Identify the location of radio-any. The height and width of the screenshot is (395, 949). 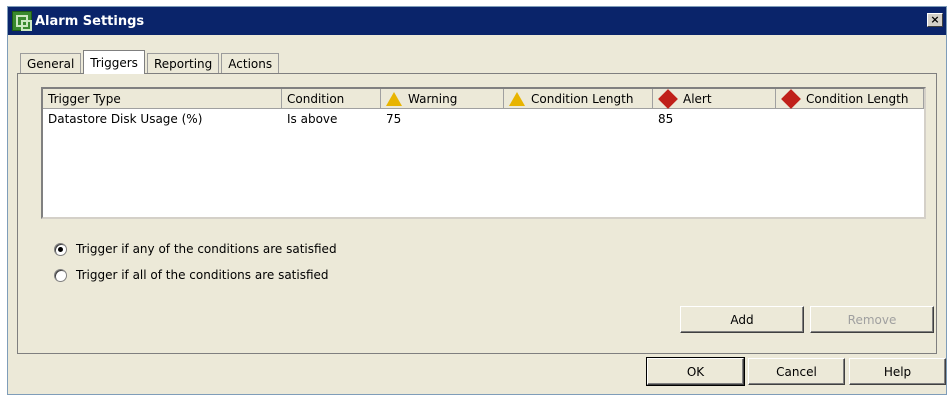
(60, 249).